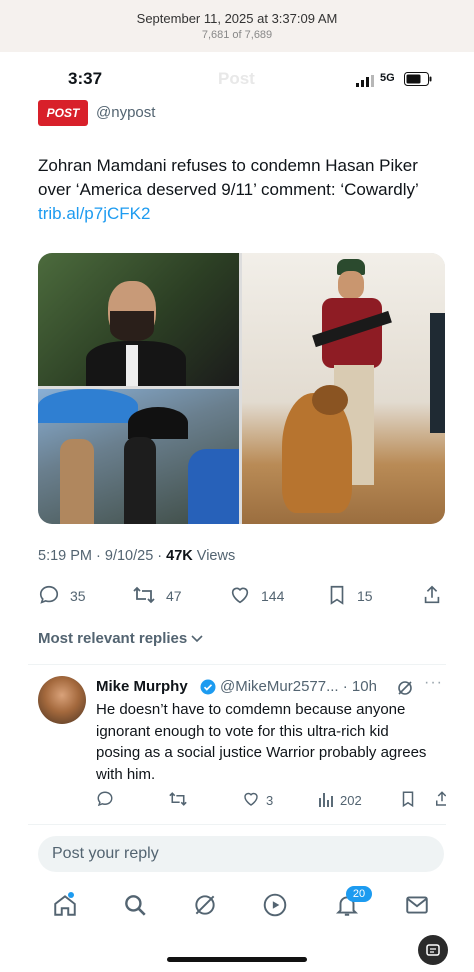 The height and width of the screenshot is (972, 474). I want to click on like-button: 144, so click(256, 596).